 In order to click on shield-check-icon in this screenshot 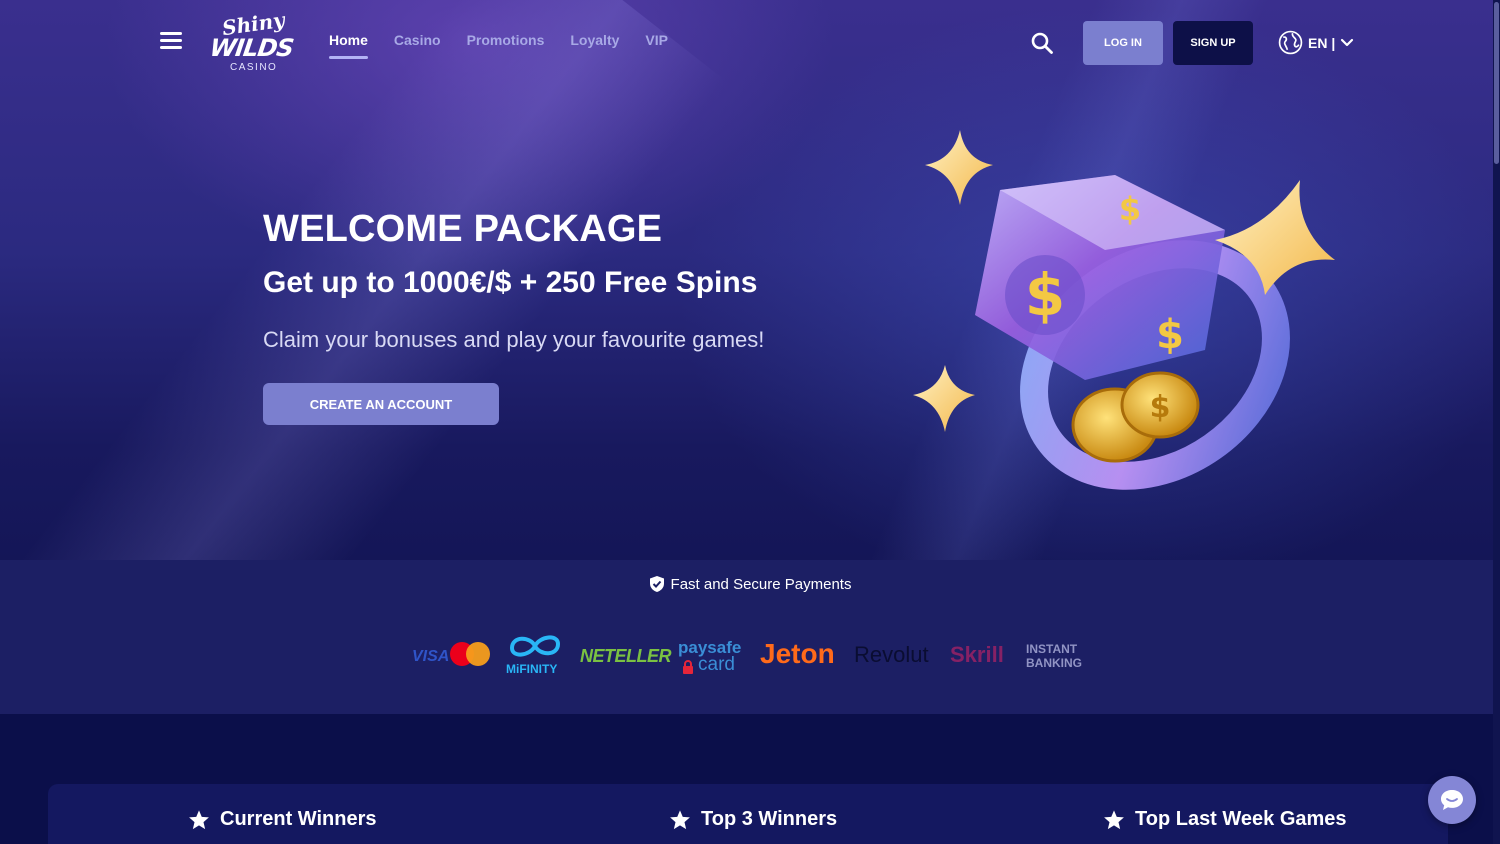, I will do `click(656, 584)`.